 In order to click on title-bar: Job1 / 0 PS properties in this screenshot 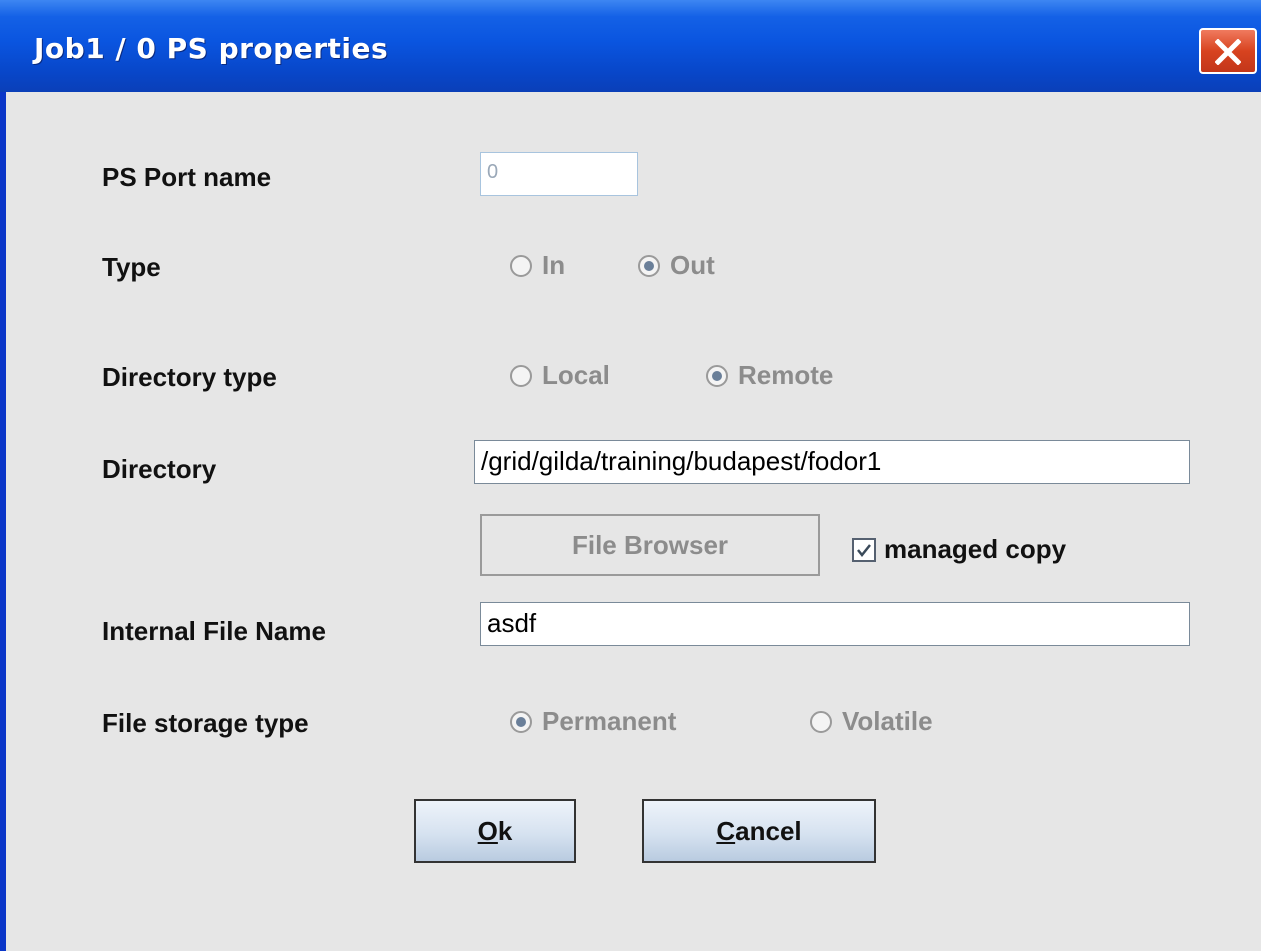, I will do `click(630, 46)`.